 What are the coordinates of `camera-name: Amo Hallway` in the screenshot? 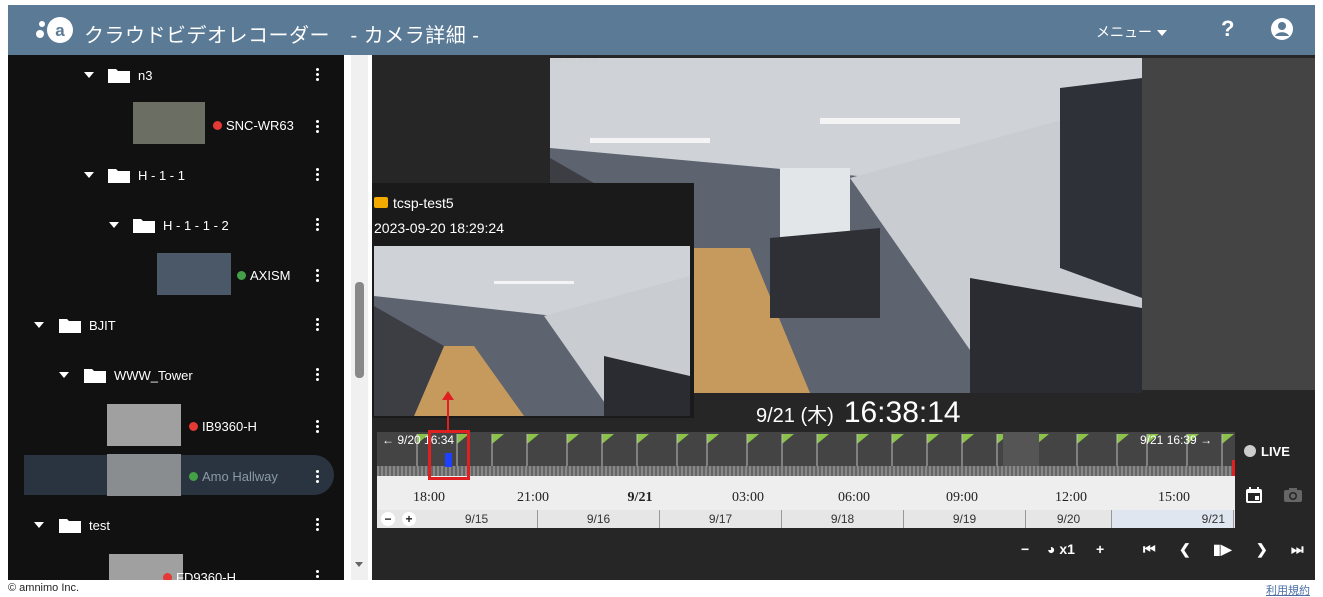 It's located at (240, 476).